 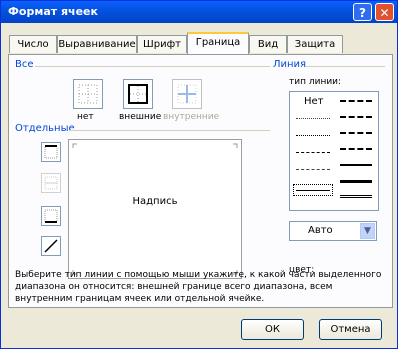 I want to click on border-none-icon, so click(x=88, y=94).